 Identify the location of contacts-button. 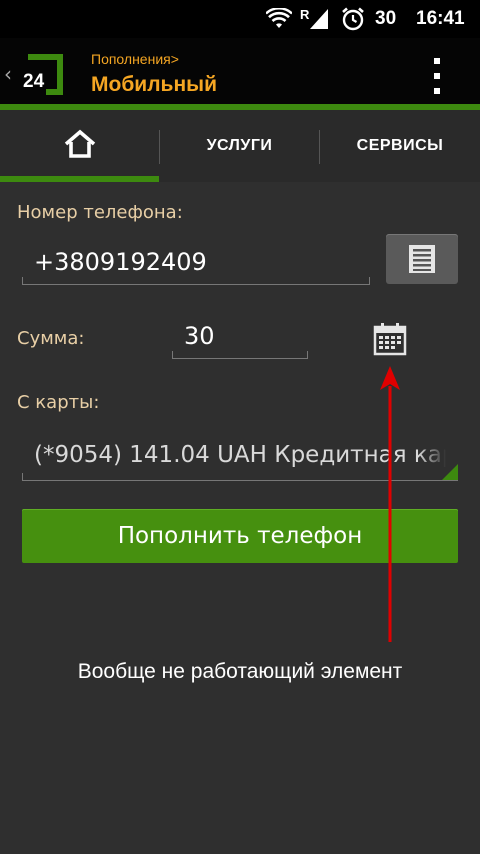
(422, 259).